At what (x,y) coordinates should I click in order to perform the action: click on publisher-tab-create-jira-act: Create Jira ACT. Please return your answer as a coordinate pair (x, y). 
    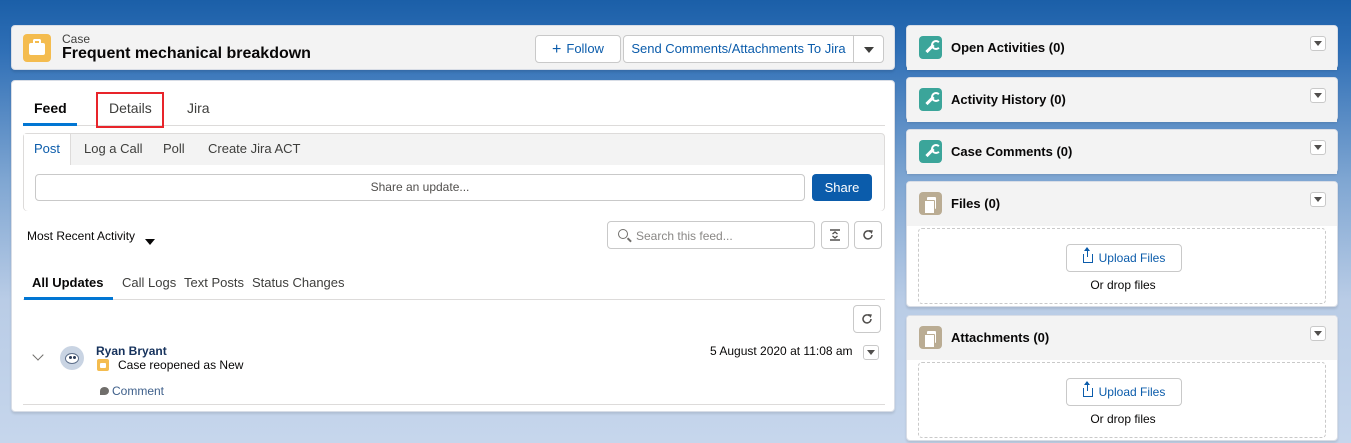
    Looking at the image, I should click on (254, 149).